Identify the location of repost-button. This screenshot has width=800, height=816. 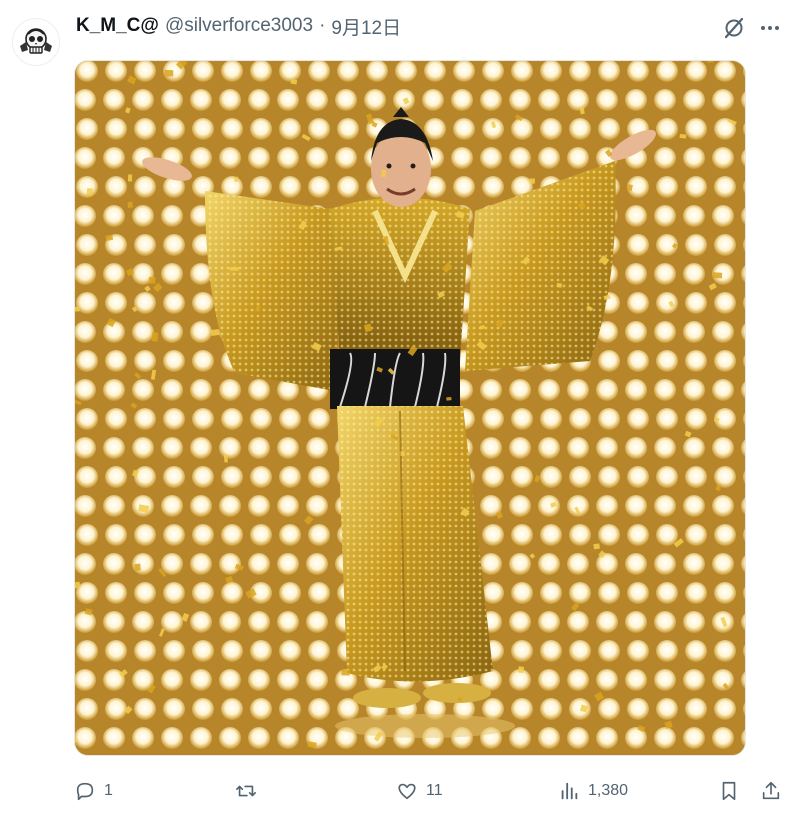
(250, 791).